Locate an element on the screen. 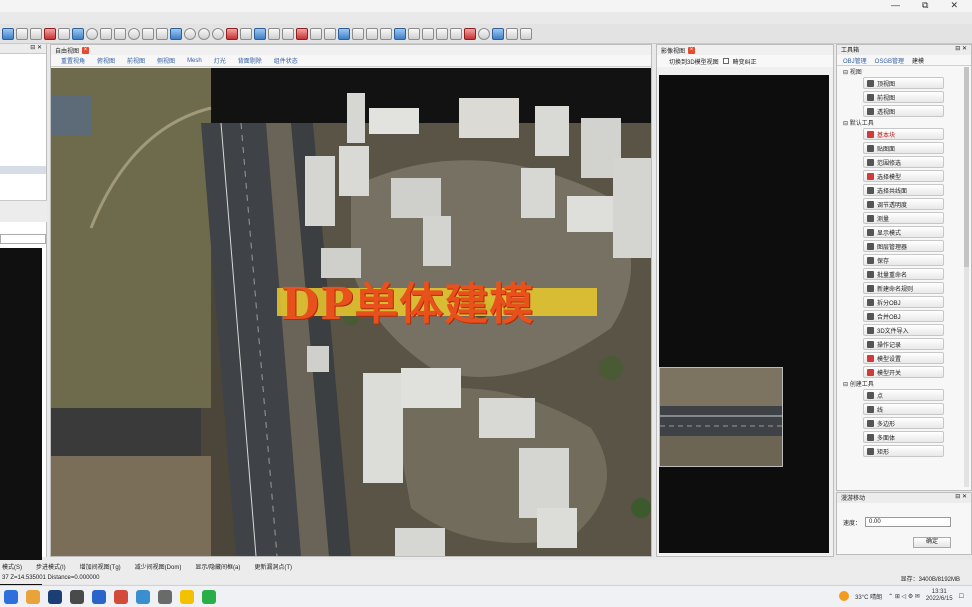 The height and width of the screenshot is (607, 972). paint-tool-icon is located at coordinates (428, 33).